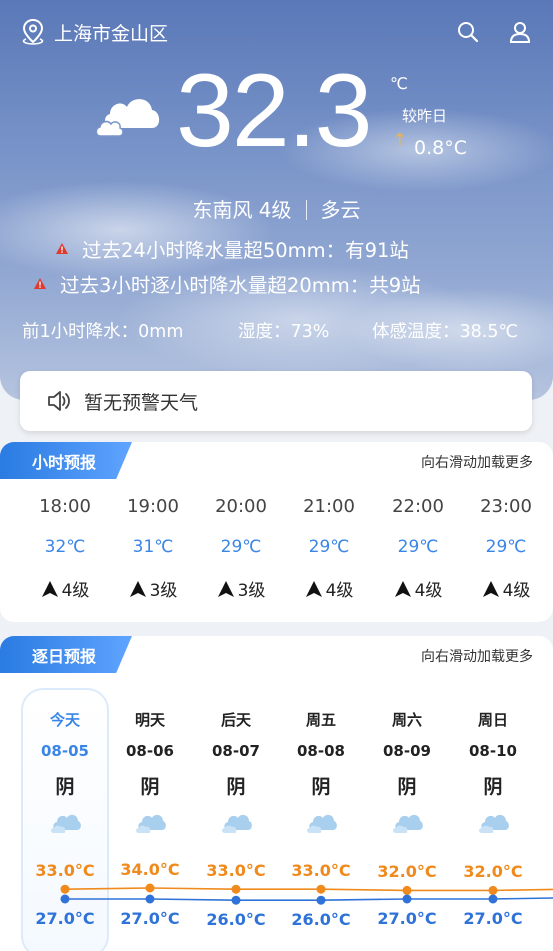 The width and height of the screenshot is (553, 951). I want to click on temperature-trend-chart, so click(306, 894).